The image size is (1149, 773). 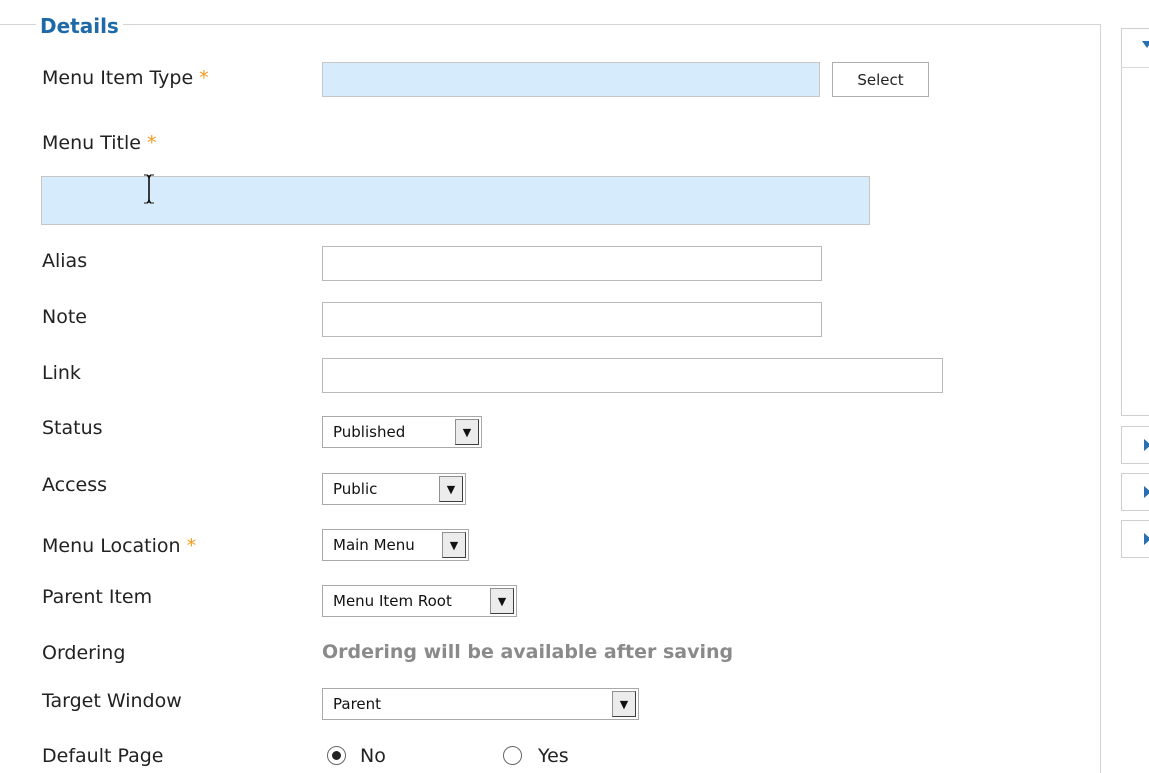 I want to click on menu-item-type-label-text: Menu Item Type, so click(x=118, y=78).